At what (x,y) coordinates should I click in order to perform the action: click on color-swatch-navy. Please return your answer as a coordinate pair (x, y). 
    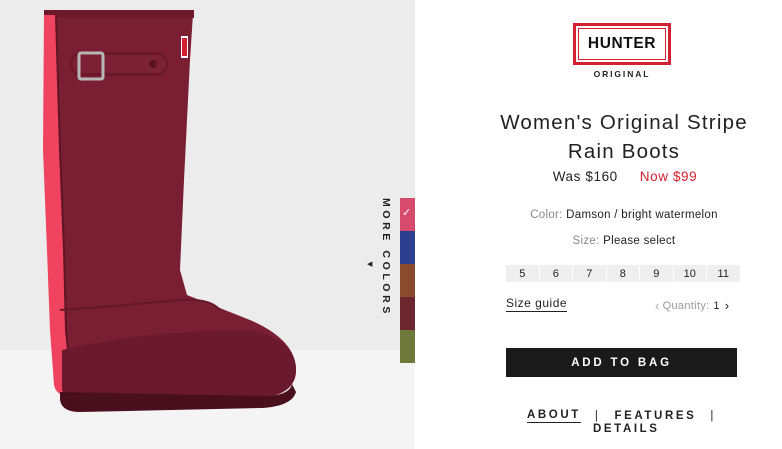
    Looking at the image, I should click on (407, 247).